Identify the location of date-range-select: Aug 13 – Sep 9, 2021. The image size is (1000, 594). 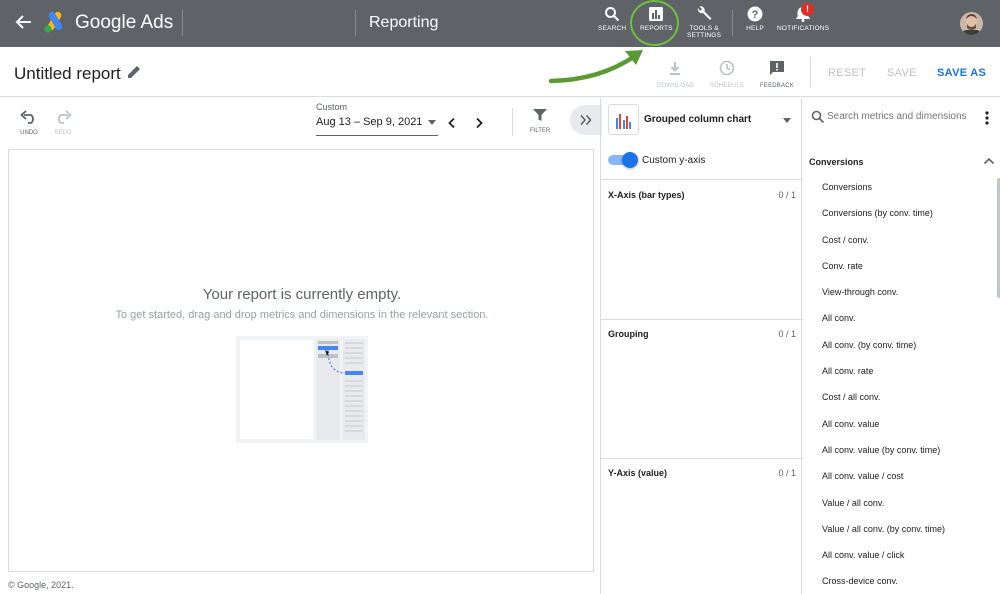
(377, 126).